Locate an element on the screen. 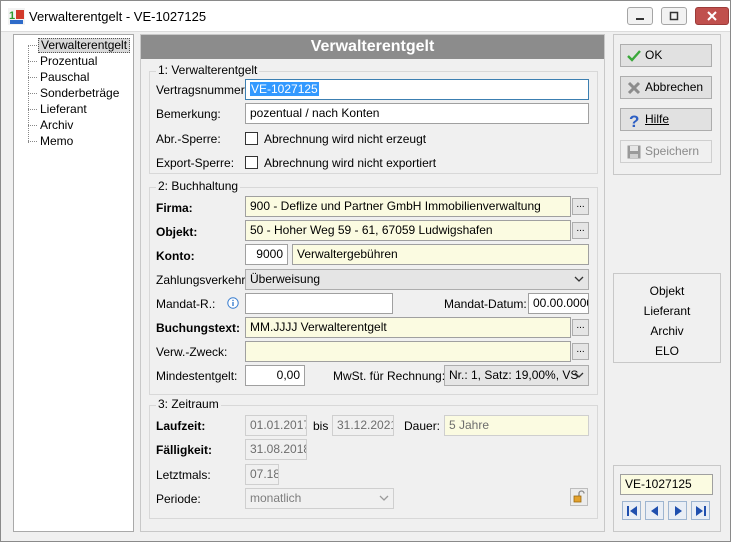 The width and height of the screenshot is (731, 542). laufzeit-from-input: 01.01.2017 is located at coordinates (276, 425).